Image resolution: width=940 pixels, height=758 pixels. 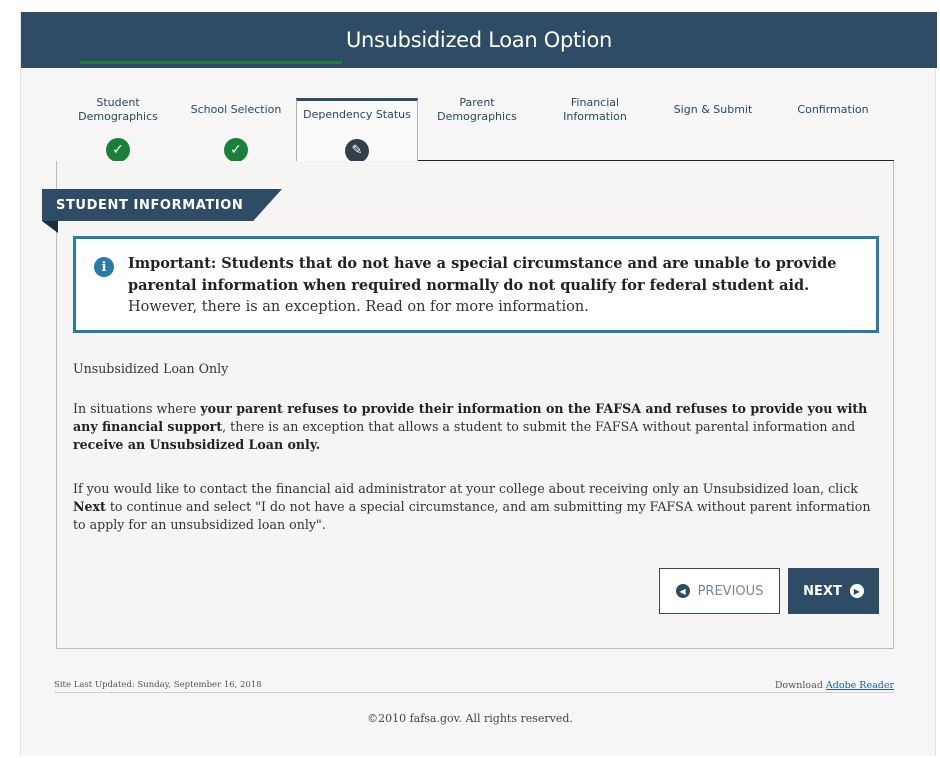 What do you see at coordinates (479, 40) in the screenshot?
I see `page-title: Unsubsidized Loan Option` at bounding box center [479, 40].